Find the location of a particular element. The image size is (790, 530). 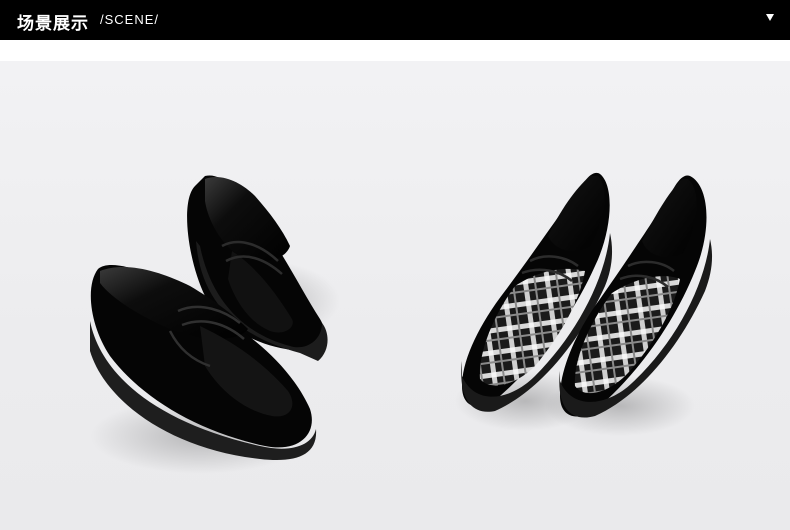

section-title: 场景展示 is located at coordinates (53, 24).